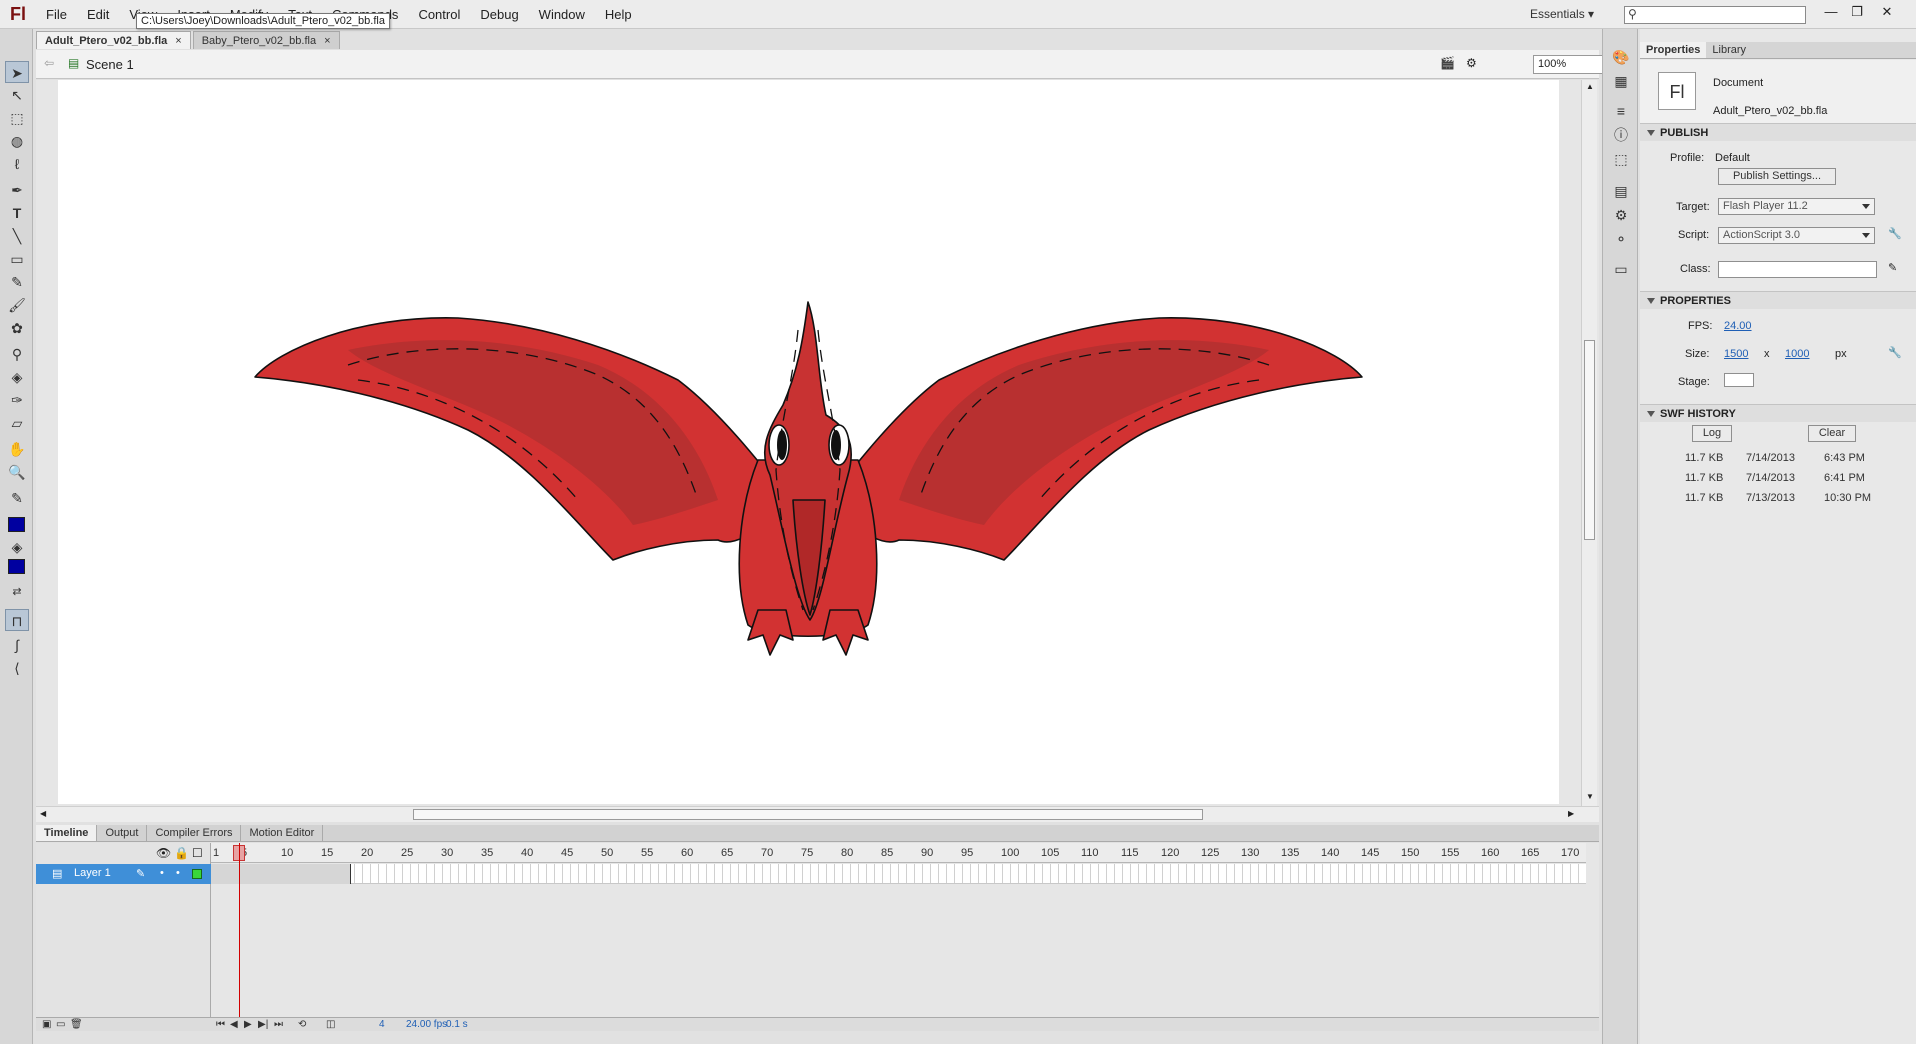 The width and height of the screenshot is (1916, 1044). I want to click on subselection-tool-icon: ↖, so click(17, 95).